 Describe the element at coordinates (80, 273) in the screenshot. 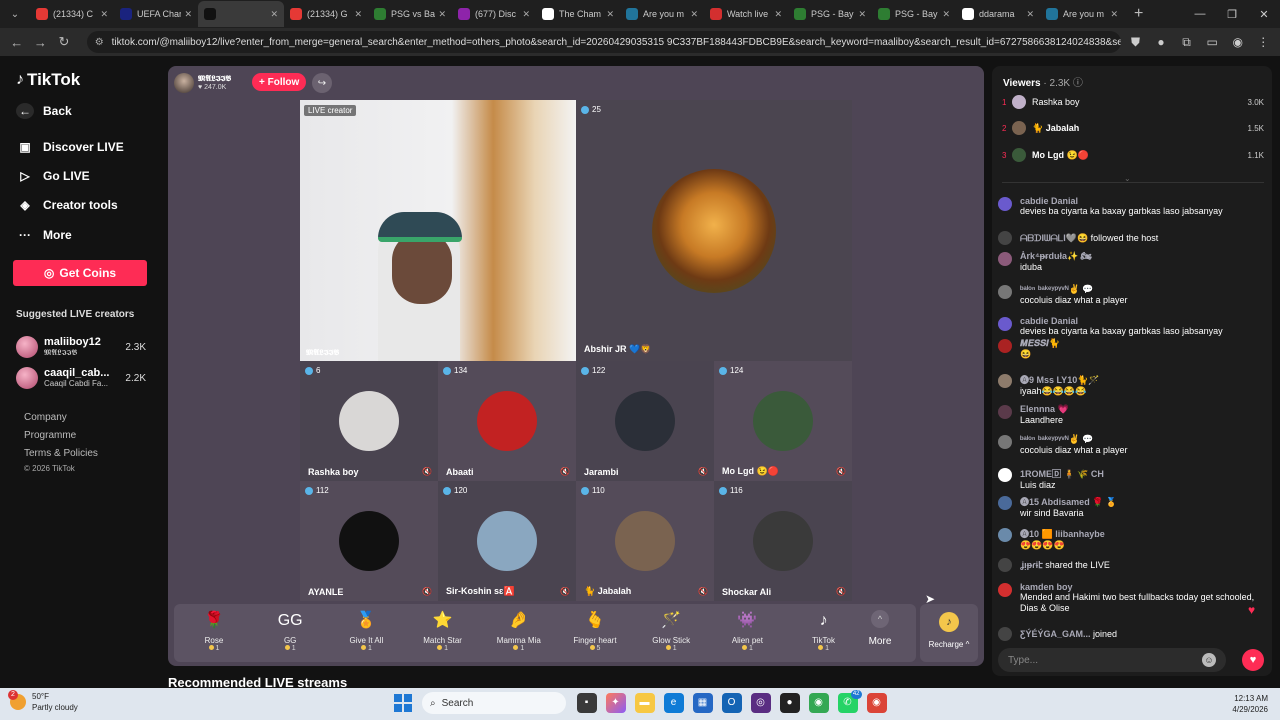

I see `get-coins-button: ◎ Get Coins` at that location.